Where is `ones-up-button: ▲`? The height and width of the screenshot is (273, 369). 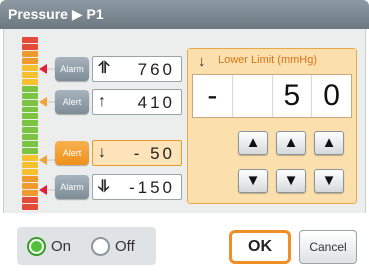 ones-up-button: ▲ is located at coordinates (329, 143).